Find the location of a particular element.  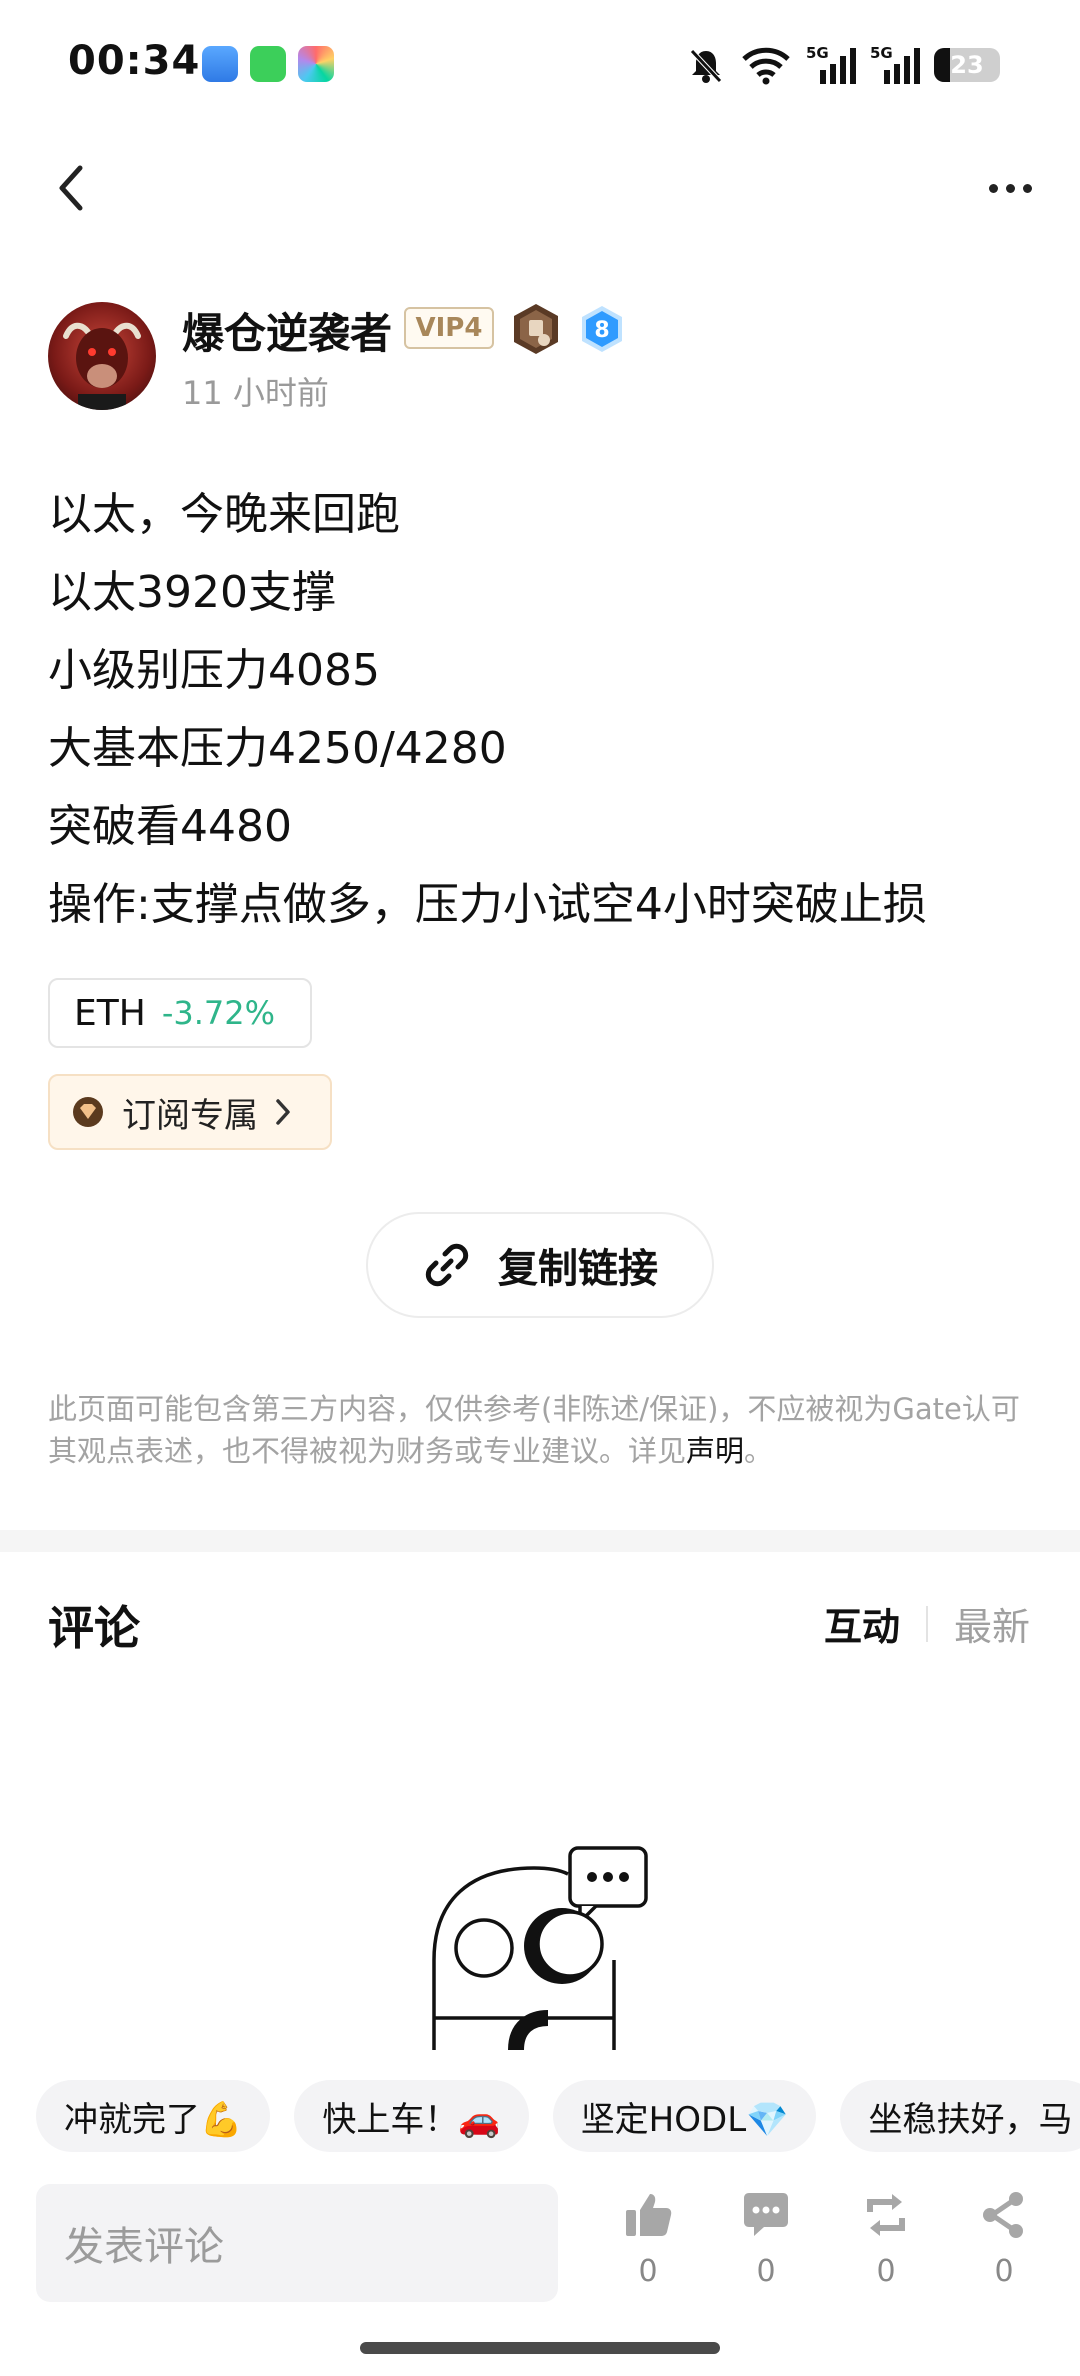

post-time: 11 小时前 is located at coordinates (255, 393).